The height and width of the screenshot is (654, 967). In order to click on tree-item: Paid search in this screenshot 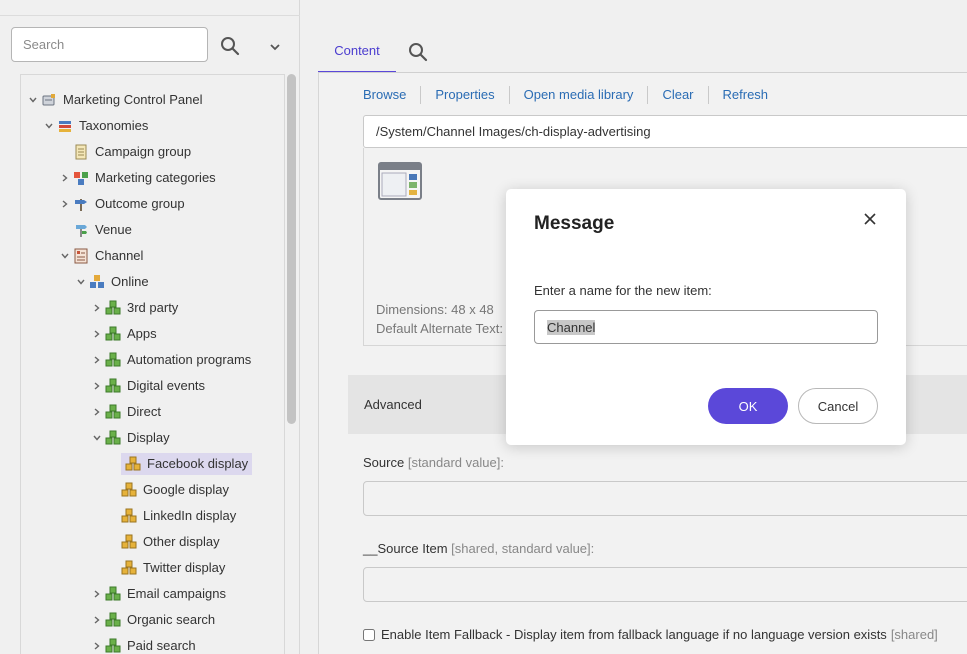, I will do `click(144, 644)`.